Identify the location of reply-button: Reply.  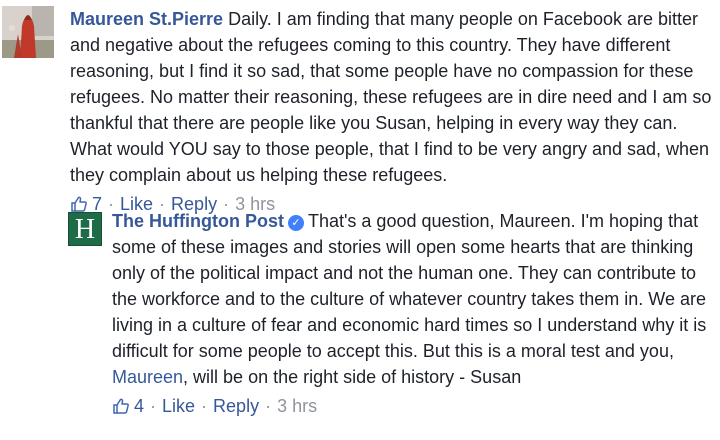
(236, 406).